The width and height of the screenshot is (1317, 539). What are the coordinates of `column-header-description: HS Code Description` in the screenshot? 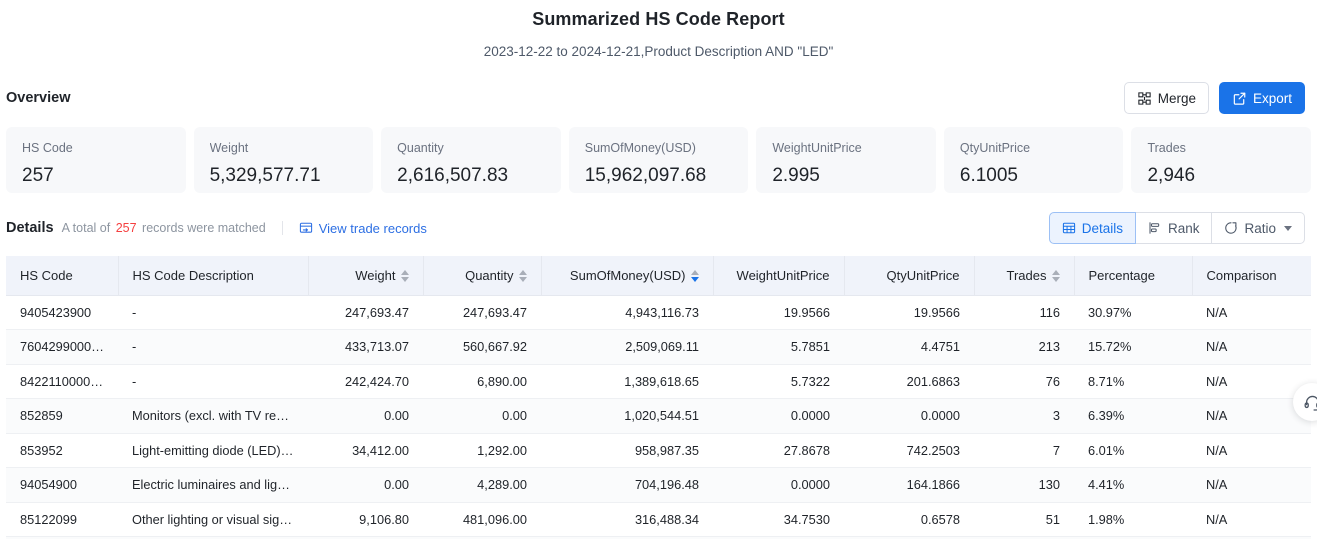 It's located at (213, 276).